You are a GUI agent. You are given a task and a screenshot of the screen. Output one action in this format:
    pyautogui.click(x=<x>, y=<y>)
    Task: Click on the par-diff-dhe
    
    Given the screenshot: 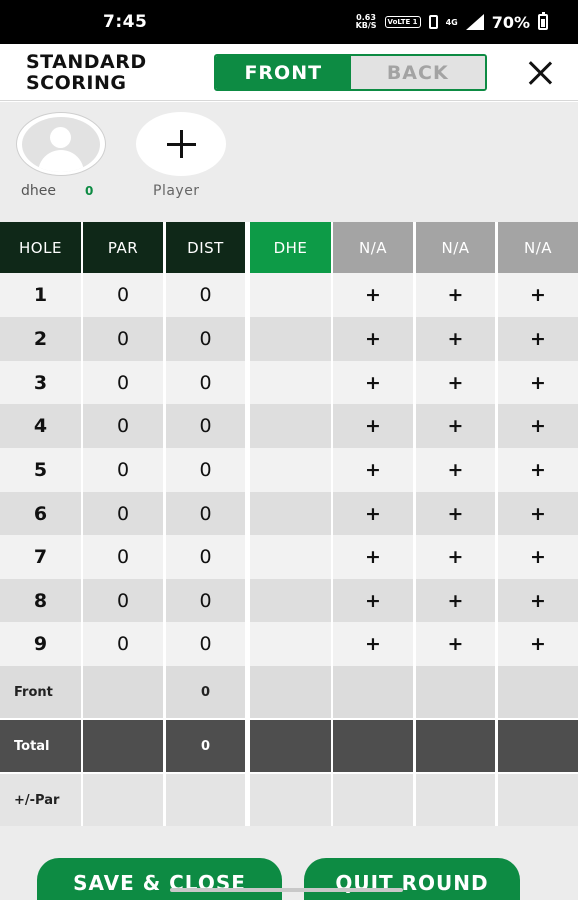 What is the action you would take?
    pyautogui.click(x=290, y=800)
    